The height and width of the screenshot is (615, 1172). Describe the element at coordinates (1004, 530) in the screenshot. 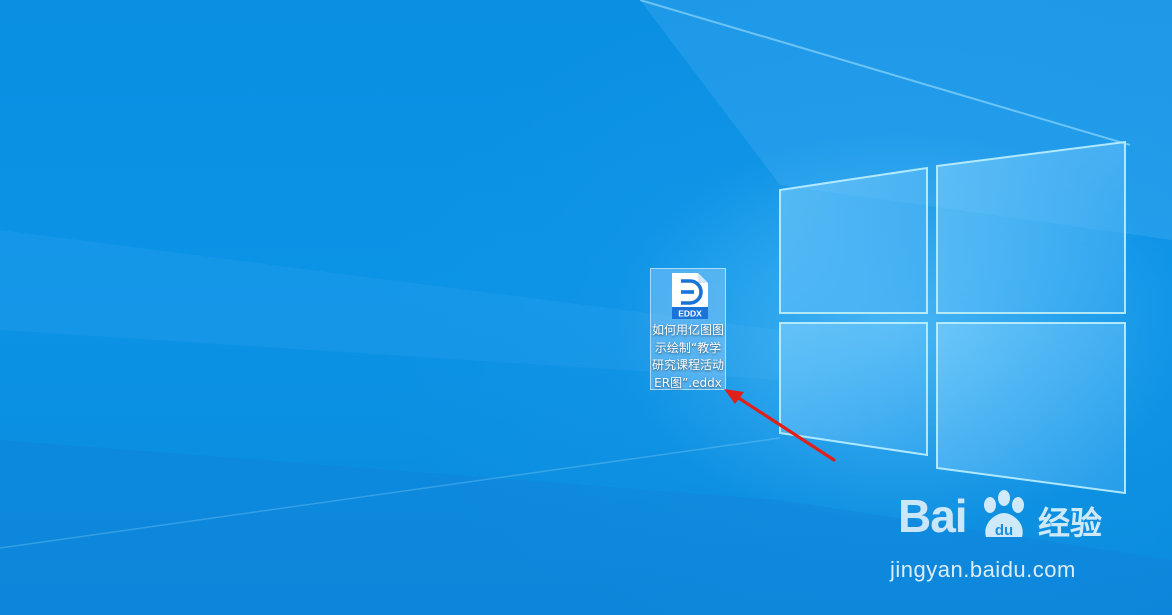

I see `svg-text: du` at that location.